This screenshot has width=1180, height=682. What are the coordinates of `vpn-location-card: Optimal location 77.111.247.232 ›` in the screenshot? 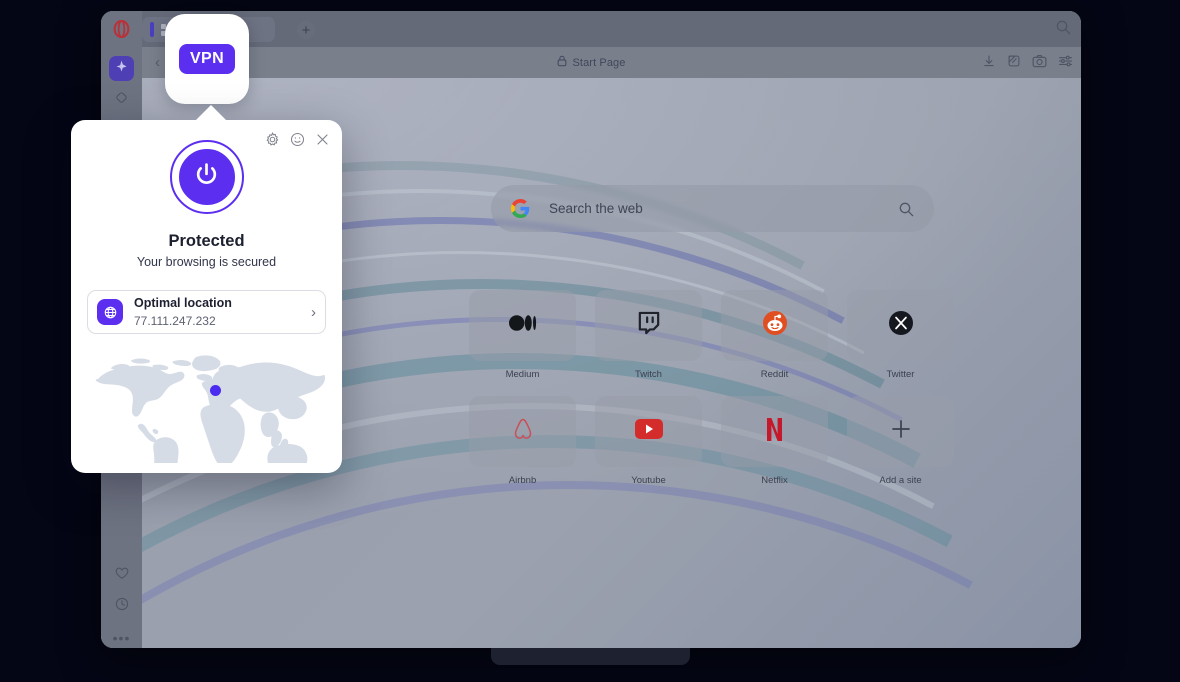 It's located at (206, 312).